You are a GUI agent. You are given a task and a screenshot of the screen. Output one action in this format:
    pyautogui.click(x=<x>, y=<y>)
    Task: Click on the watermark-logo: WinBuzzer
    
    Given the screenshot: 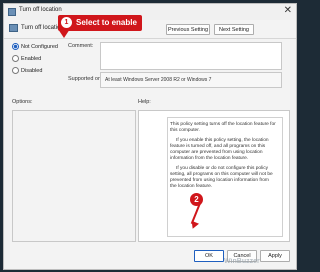 What is the action you would take?
    pyautogui.click(x=242, y=261)
    